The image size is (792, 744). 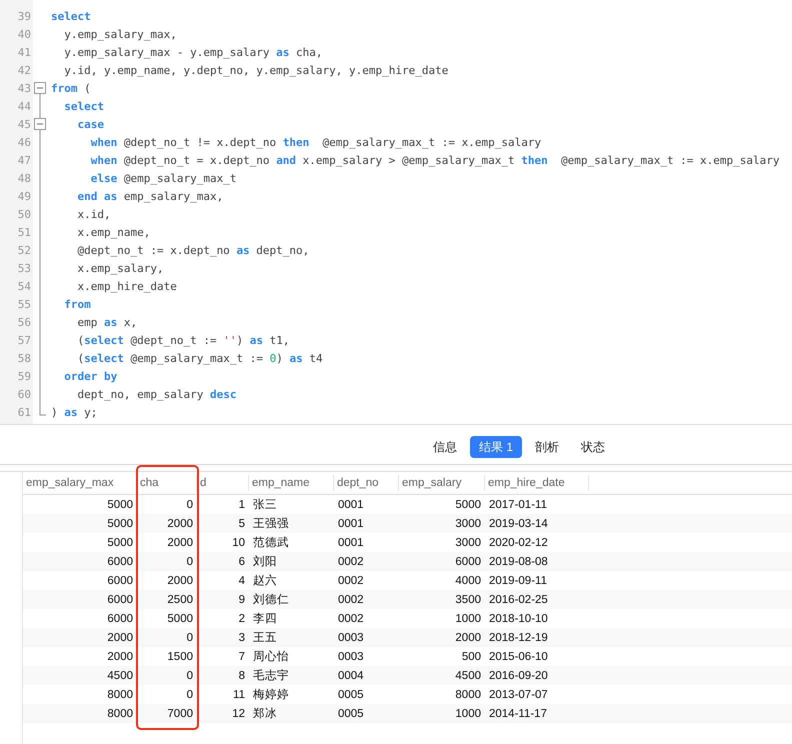 I want to click on table-cell-text: 毛志宇, so click(x=271, y=676).